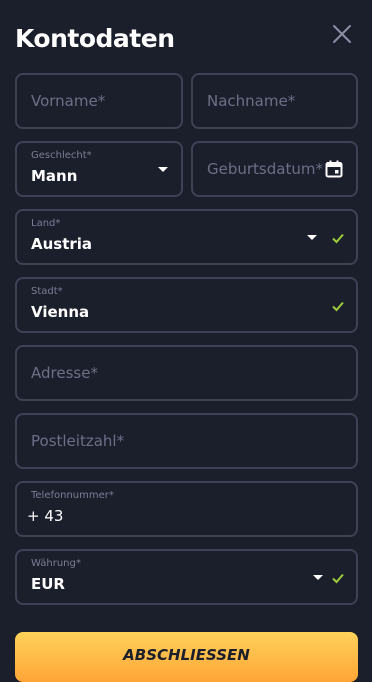  I want to click on city-value: Vienna, so click(60, 312).